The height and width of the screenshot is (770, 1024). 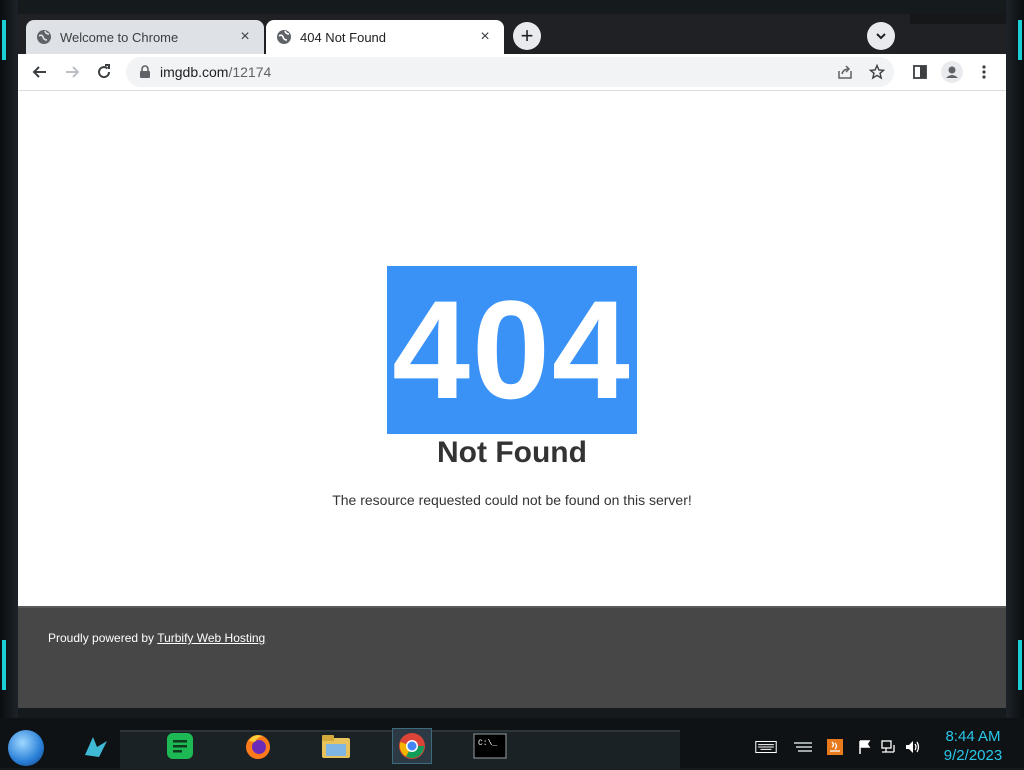 What do you see at coordinates (865, 747) in the screenshot?
I see `flag-icon` at bounding box center [865, 747].